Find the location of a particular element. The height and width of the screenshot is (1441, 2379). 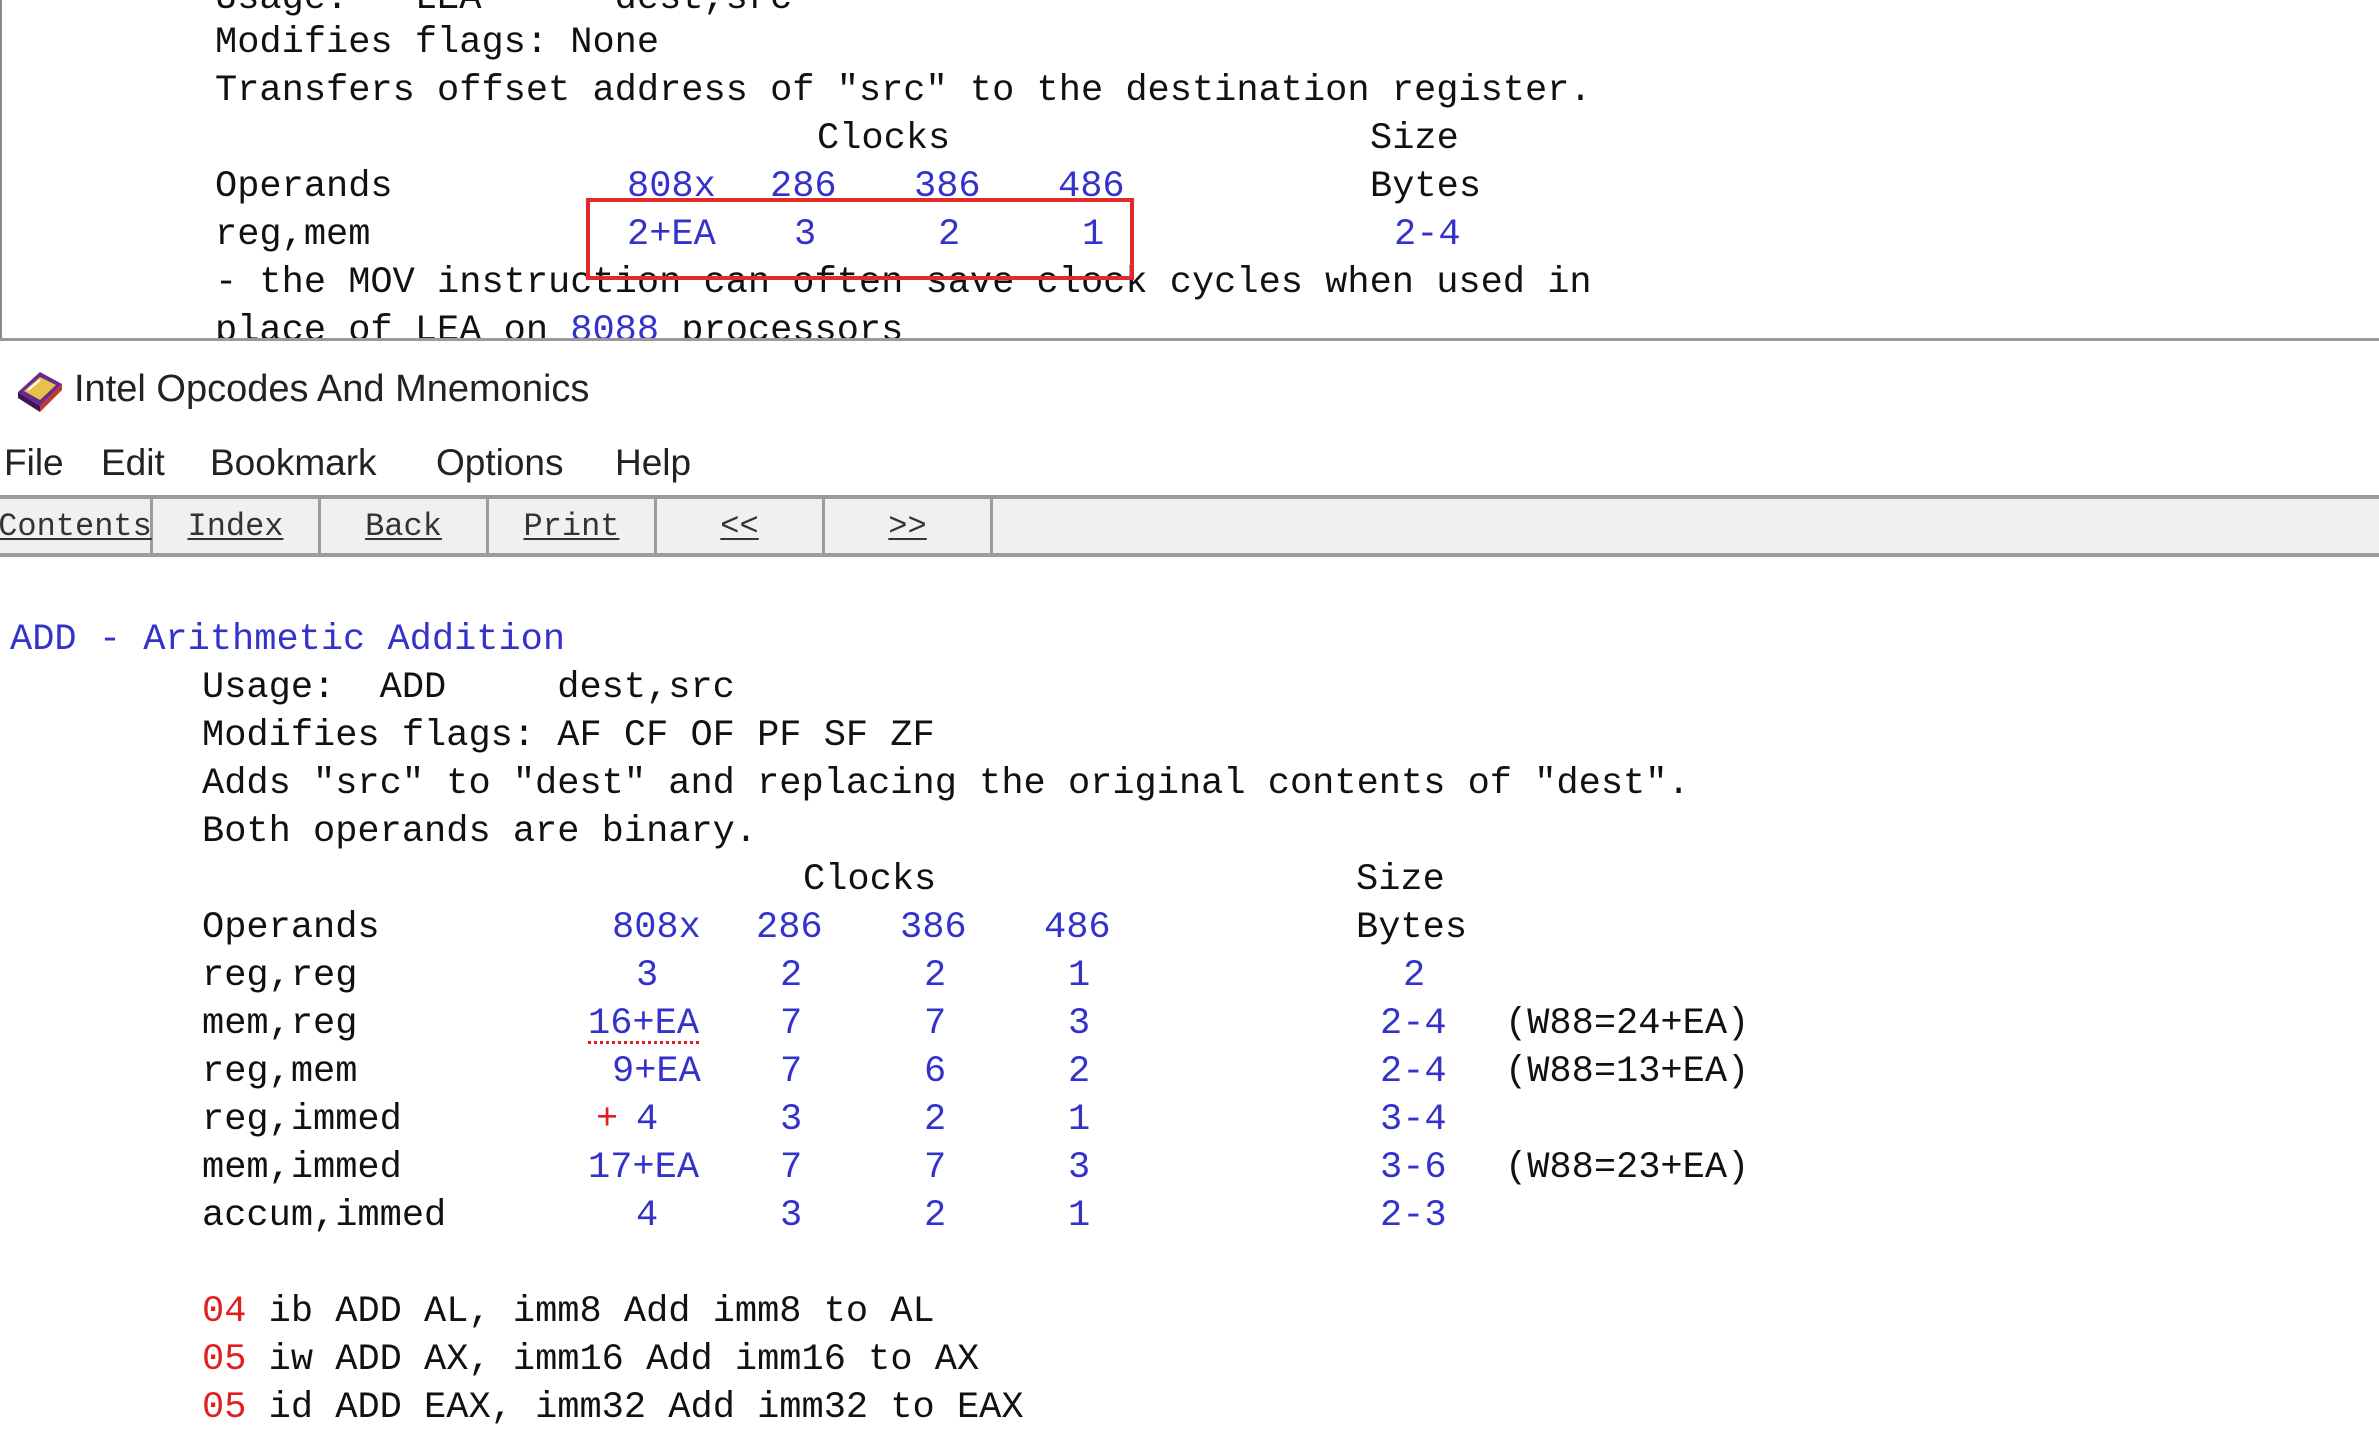

opcode-hex: 04 is located at coordinates (224, 1312).